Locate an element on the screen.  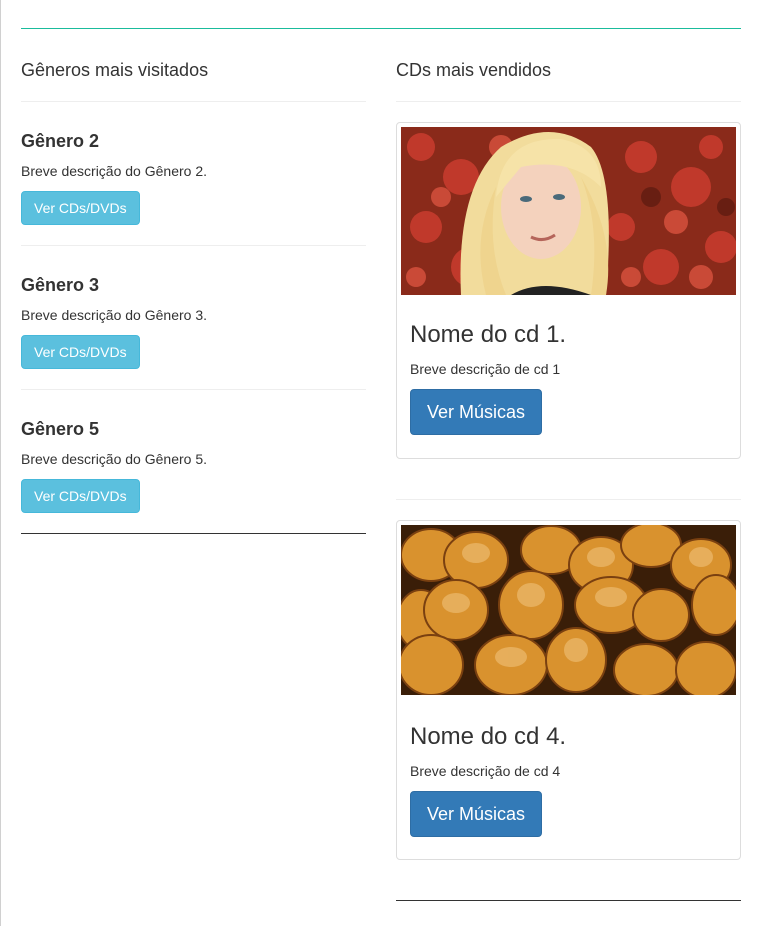
genre-name: Gênero 3 is located at coordinates (60, 285).